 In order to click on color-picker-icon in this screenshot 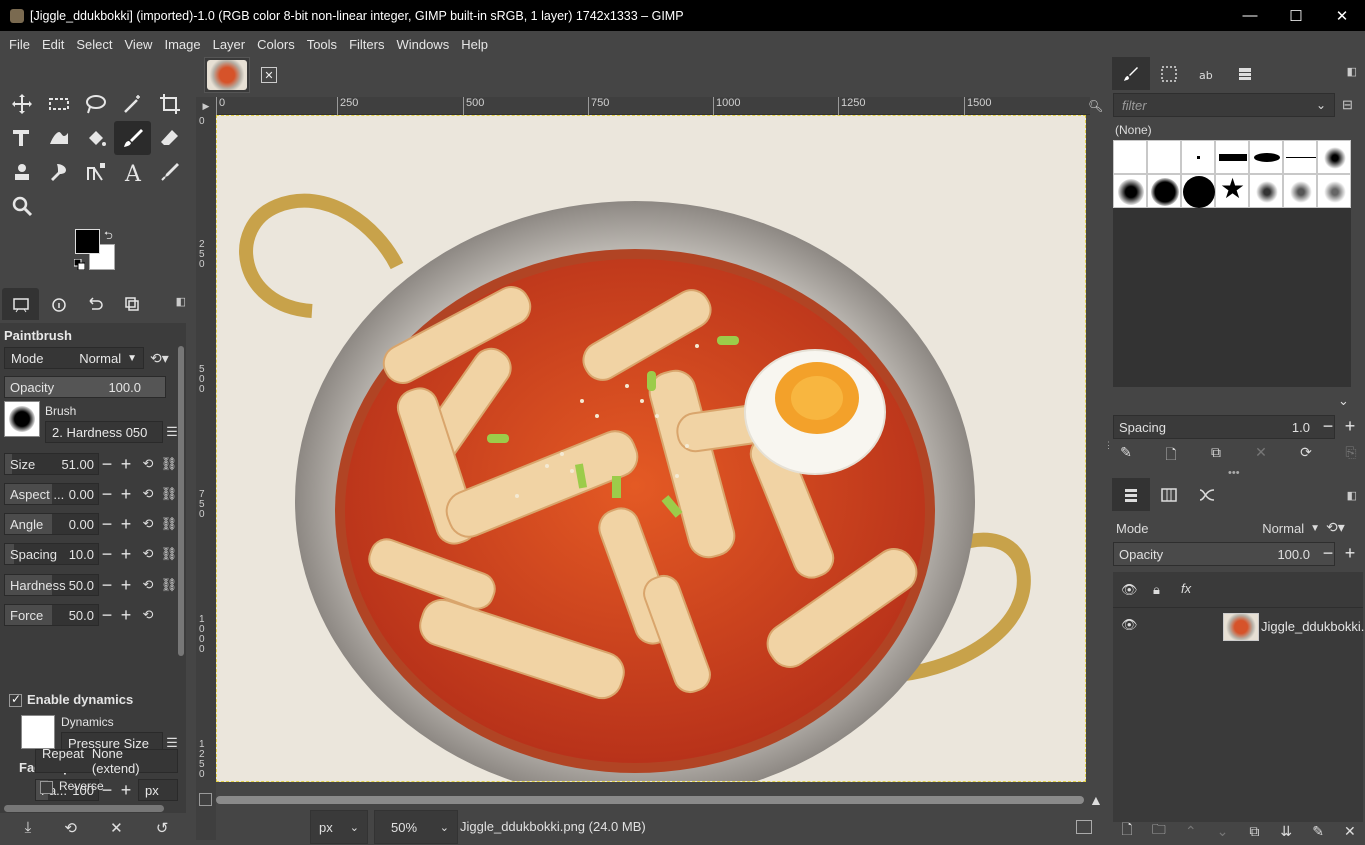, I will do `click(169, 172)`.